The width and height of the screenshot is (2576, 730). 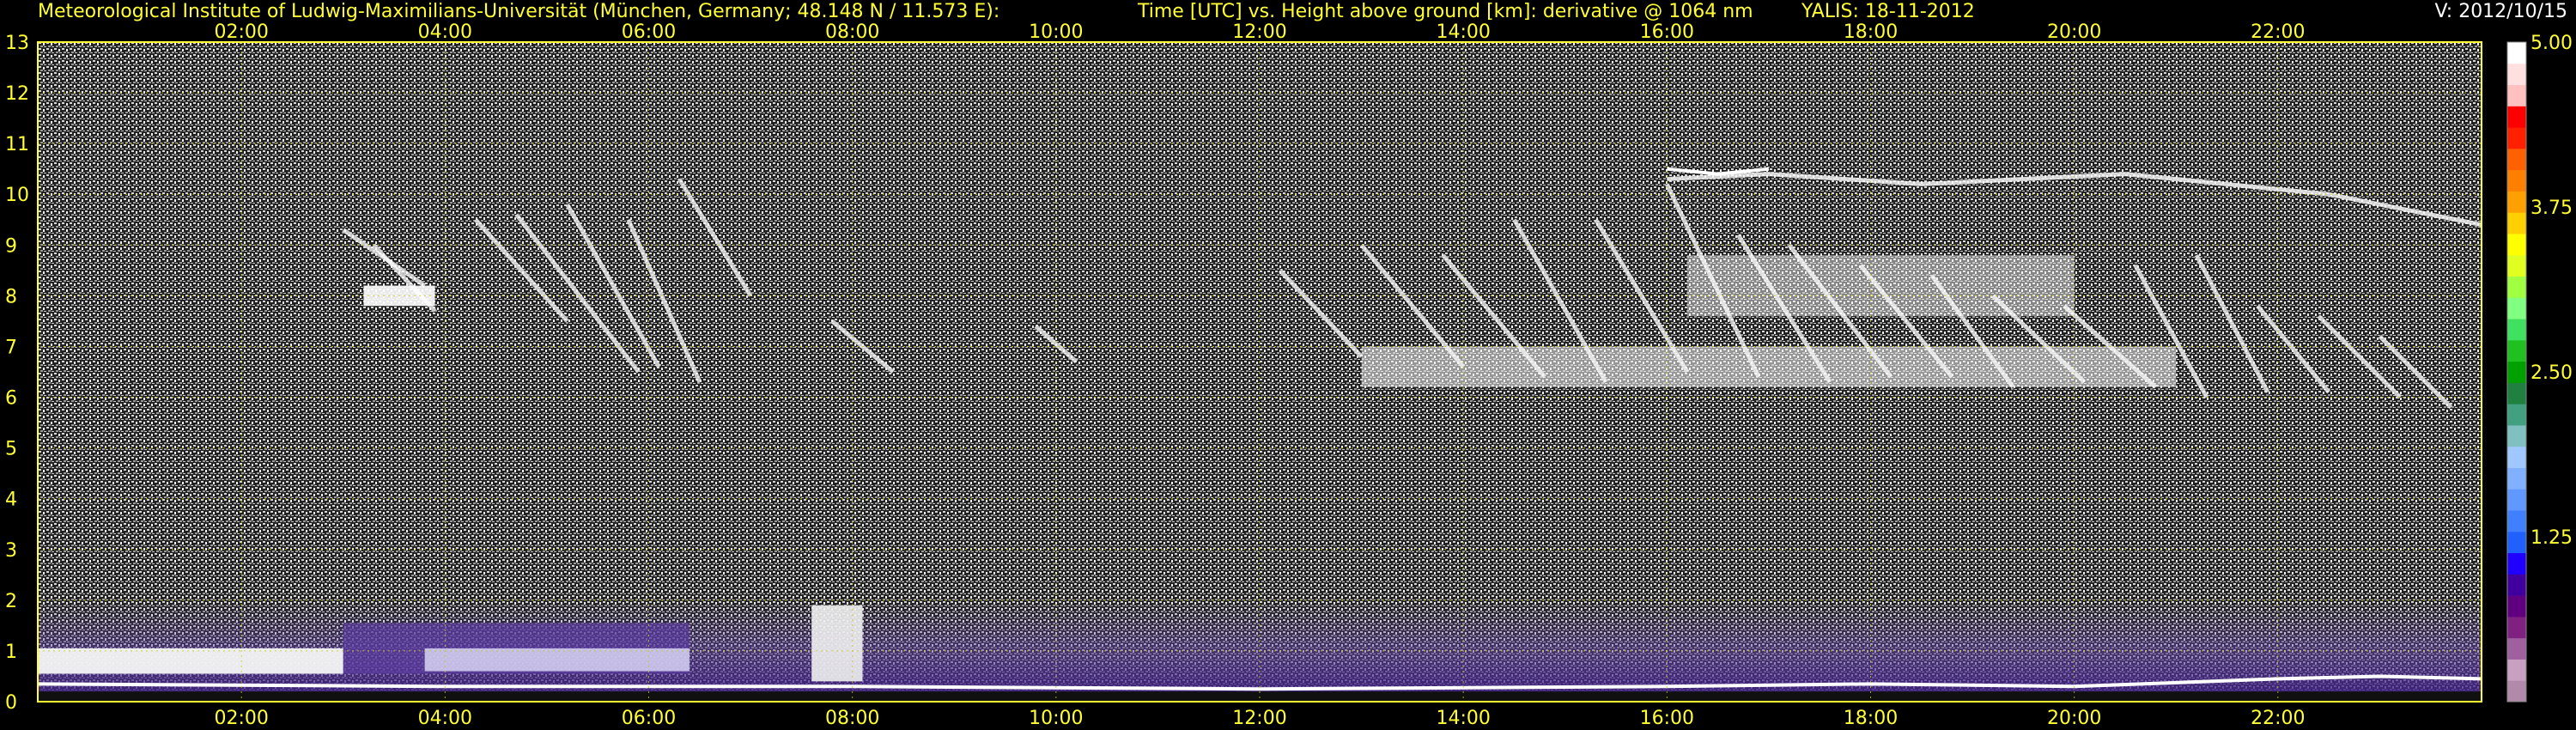 I want to click on y-tick-label: 12, so click(x=17, y=94).